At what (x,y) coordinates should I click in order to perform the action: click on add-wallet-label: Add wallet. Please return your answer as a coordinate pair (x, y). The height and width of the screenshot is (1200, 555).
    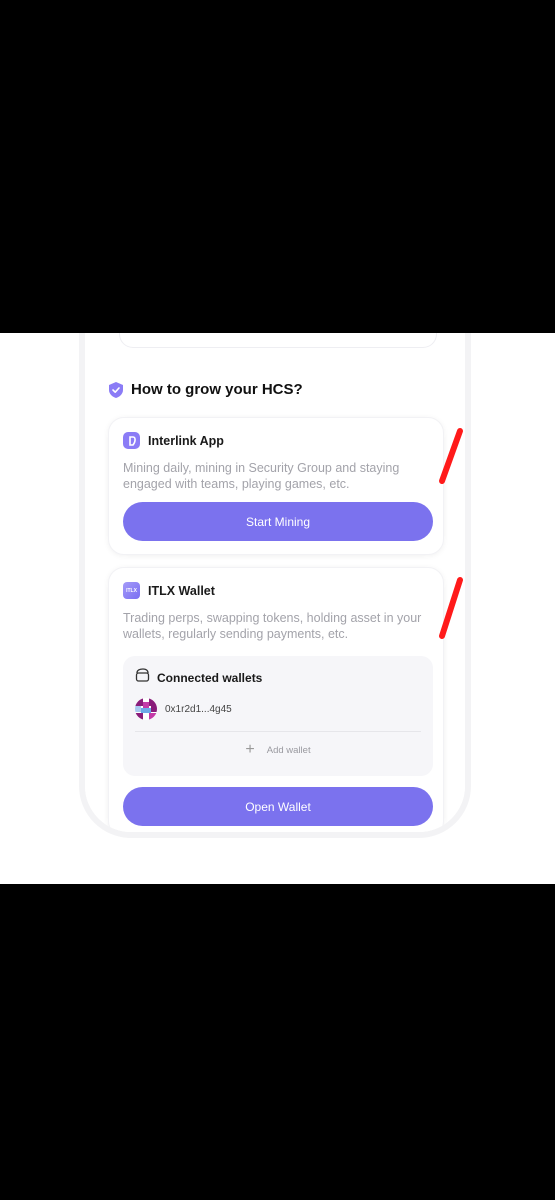
    Looking at the image, I should click on (288, 750).